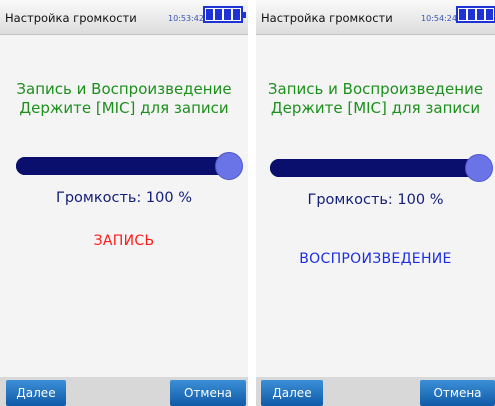  What do you see at coordinates (124, 241) in the screenshot?
I see `mode-status: ЗАПИСЬ` at bounding box center [124, 241].